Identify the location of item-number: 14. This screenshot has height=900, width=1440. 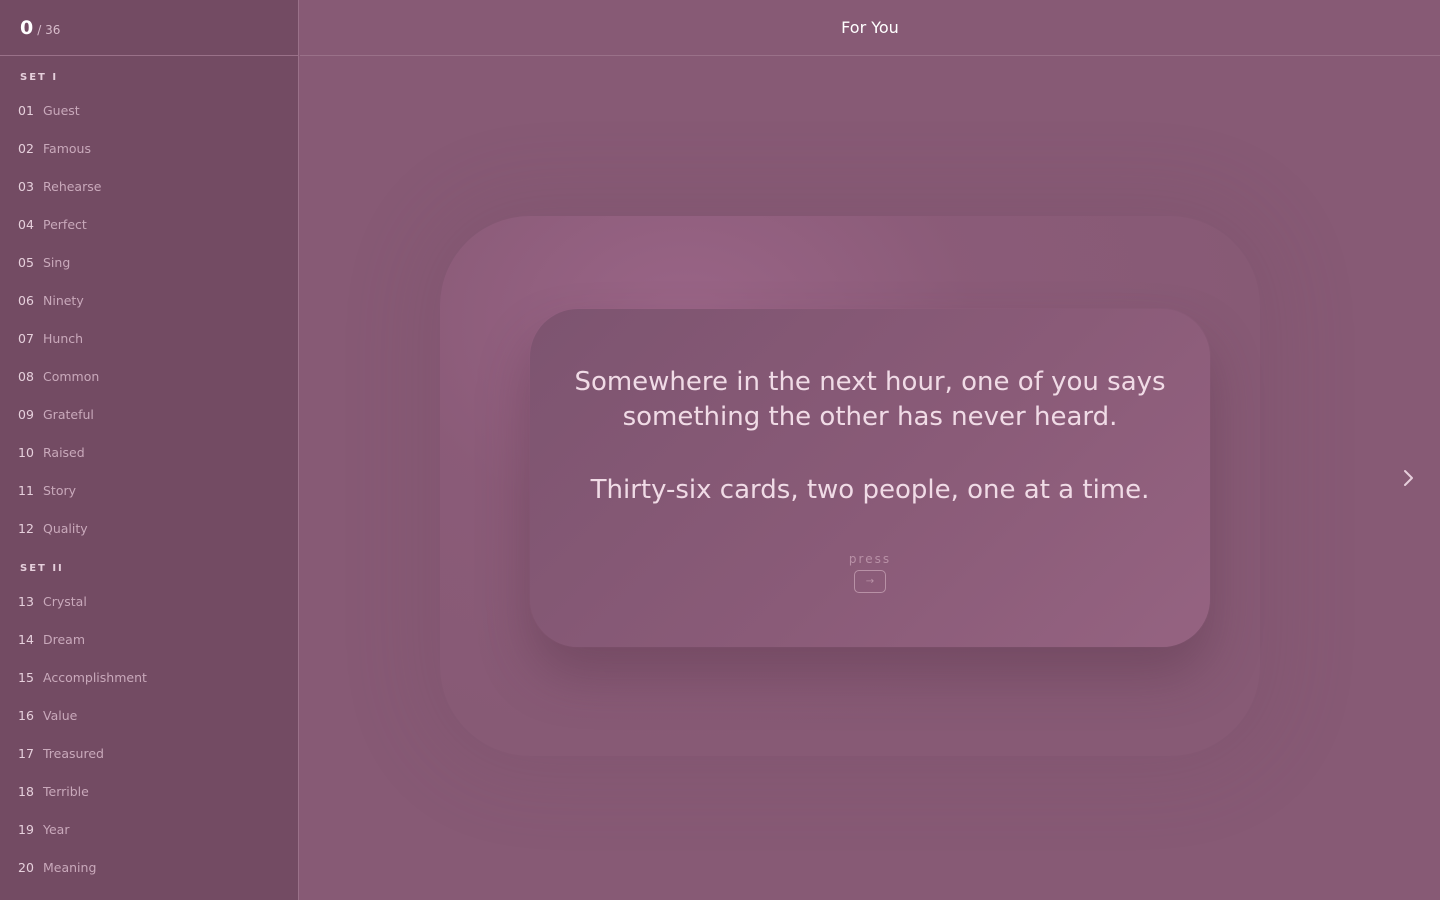
(26, 639).